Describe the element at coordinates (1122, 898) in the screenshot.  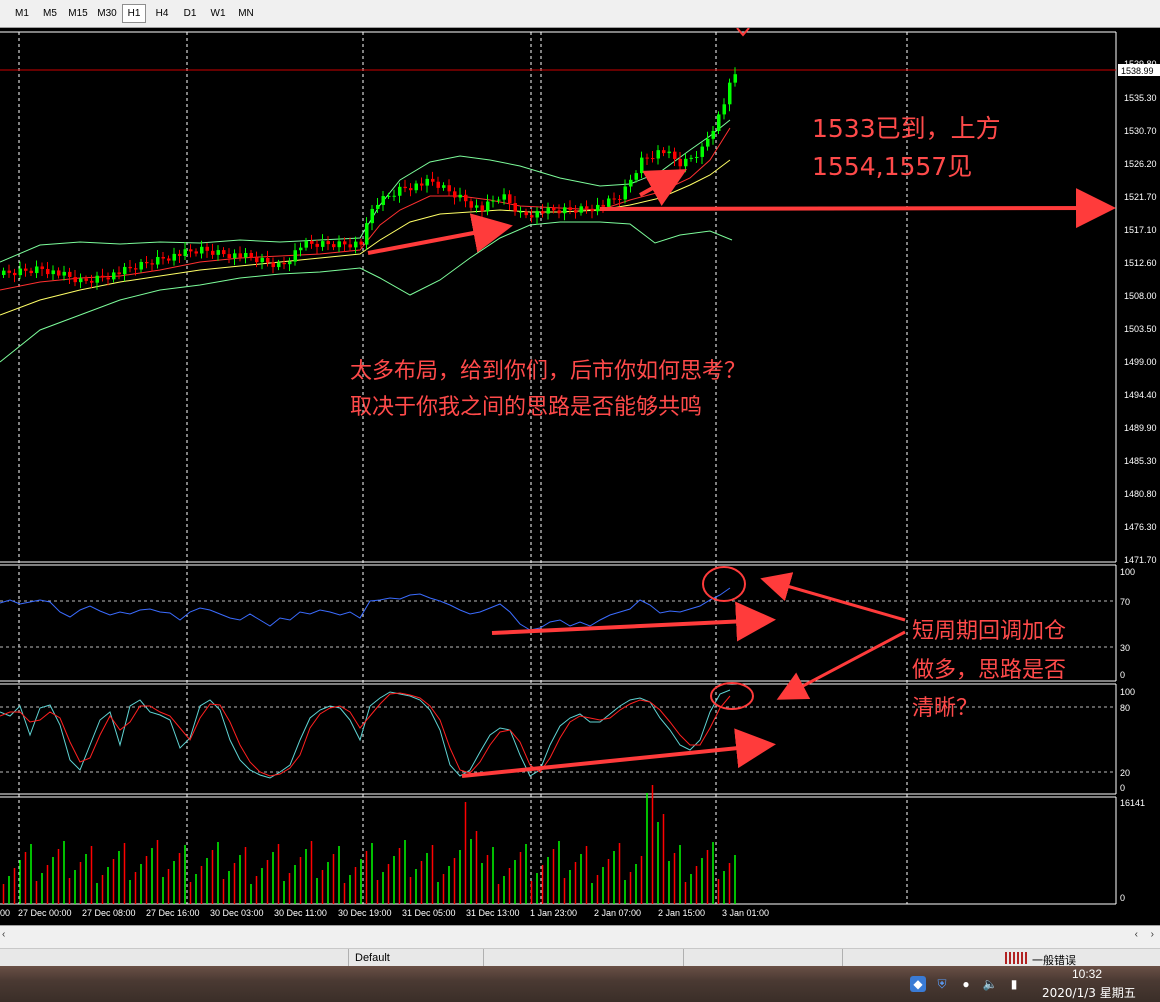
I see `volume-zero-label: 0` at that location.